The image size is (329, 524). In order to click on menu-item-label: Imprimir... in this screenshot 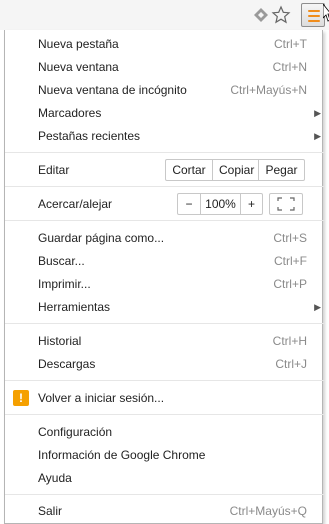, I will do `click(64, 284)`.